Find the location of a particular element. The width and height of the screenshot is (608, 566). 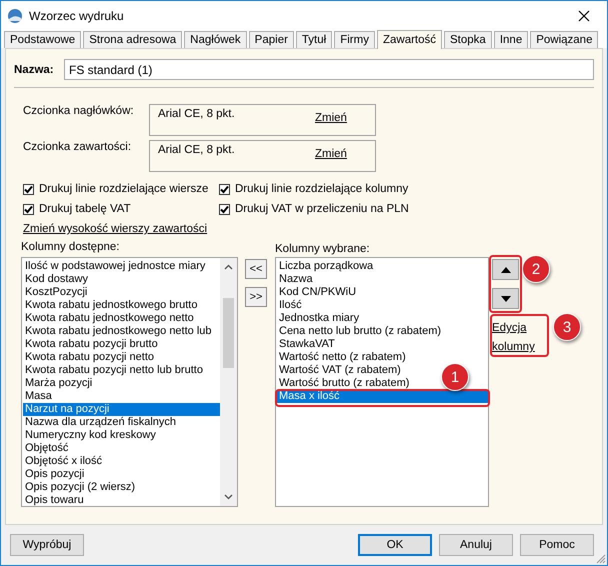

list-item: Ilość is located at coordinates (290, 305).